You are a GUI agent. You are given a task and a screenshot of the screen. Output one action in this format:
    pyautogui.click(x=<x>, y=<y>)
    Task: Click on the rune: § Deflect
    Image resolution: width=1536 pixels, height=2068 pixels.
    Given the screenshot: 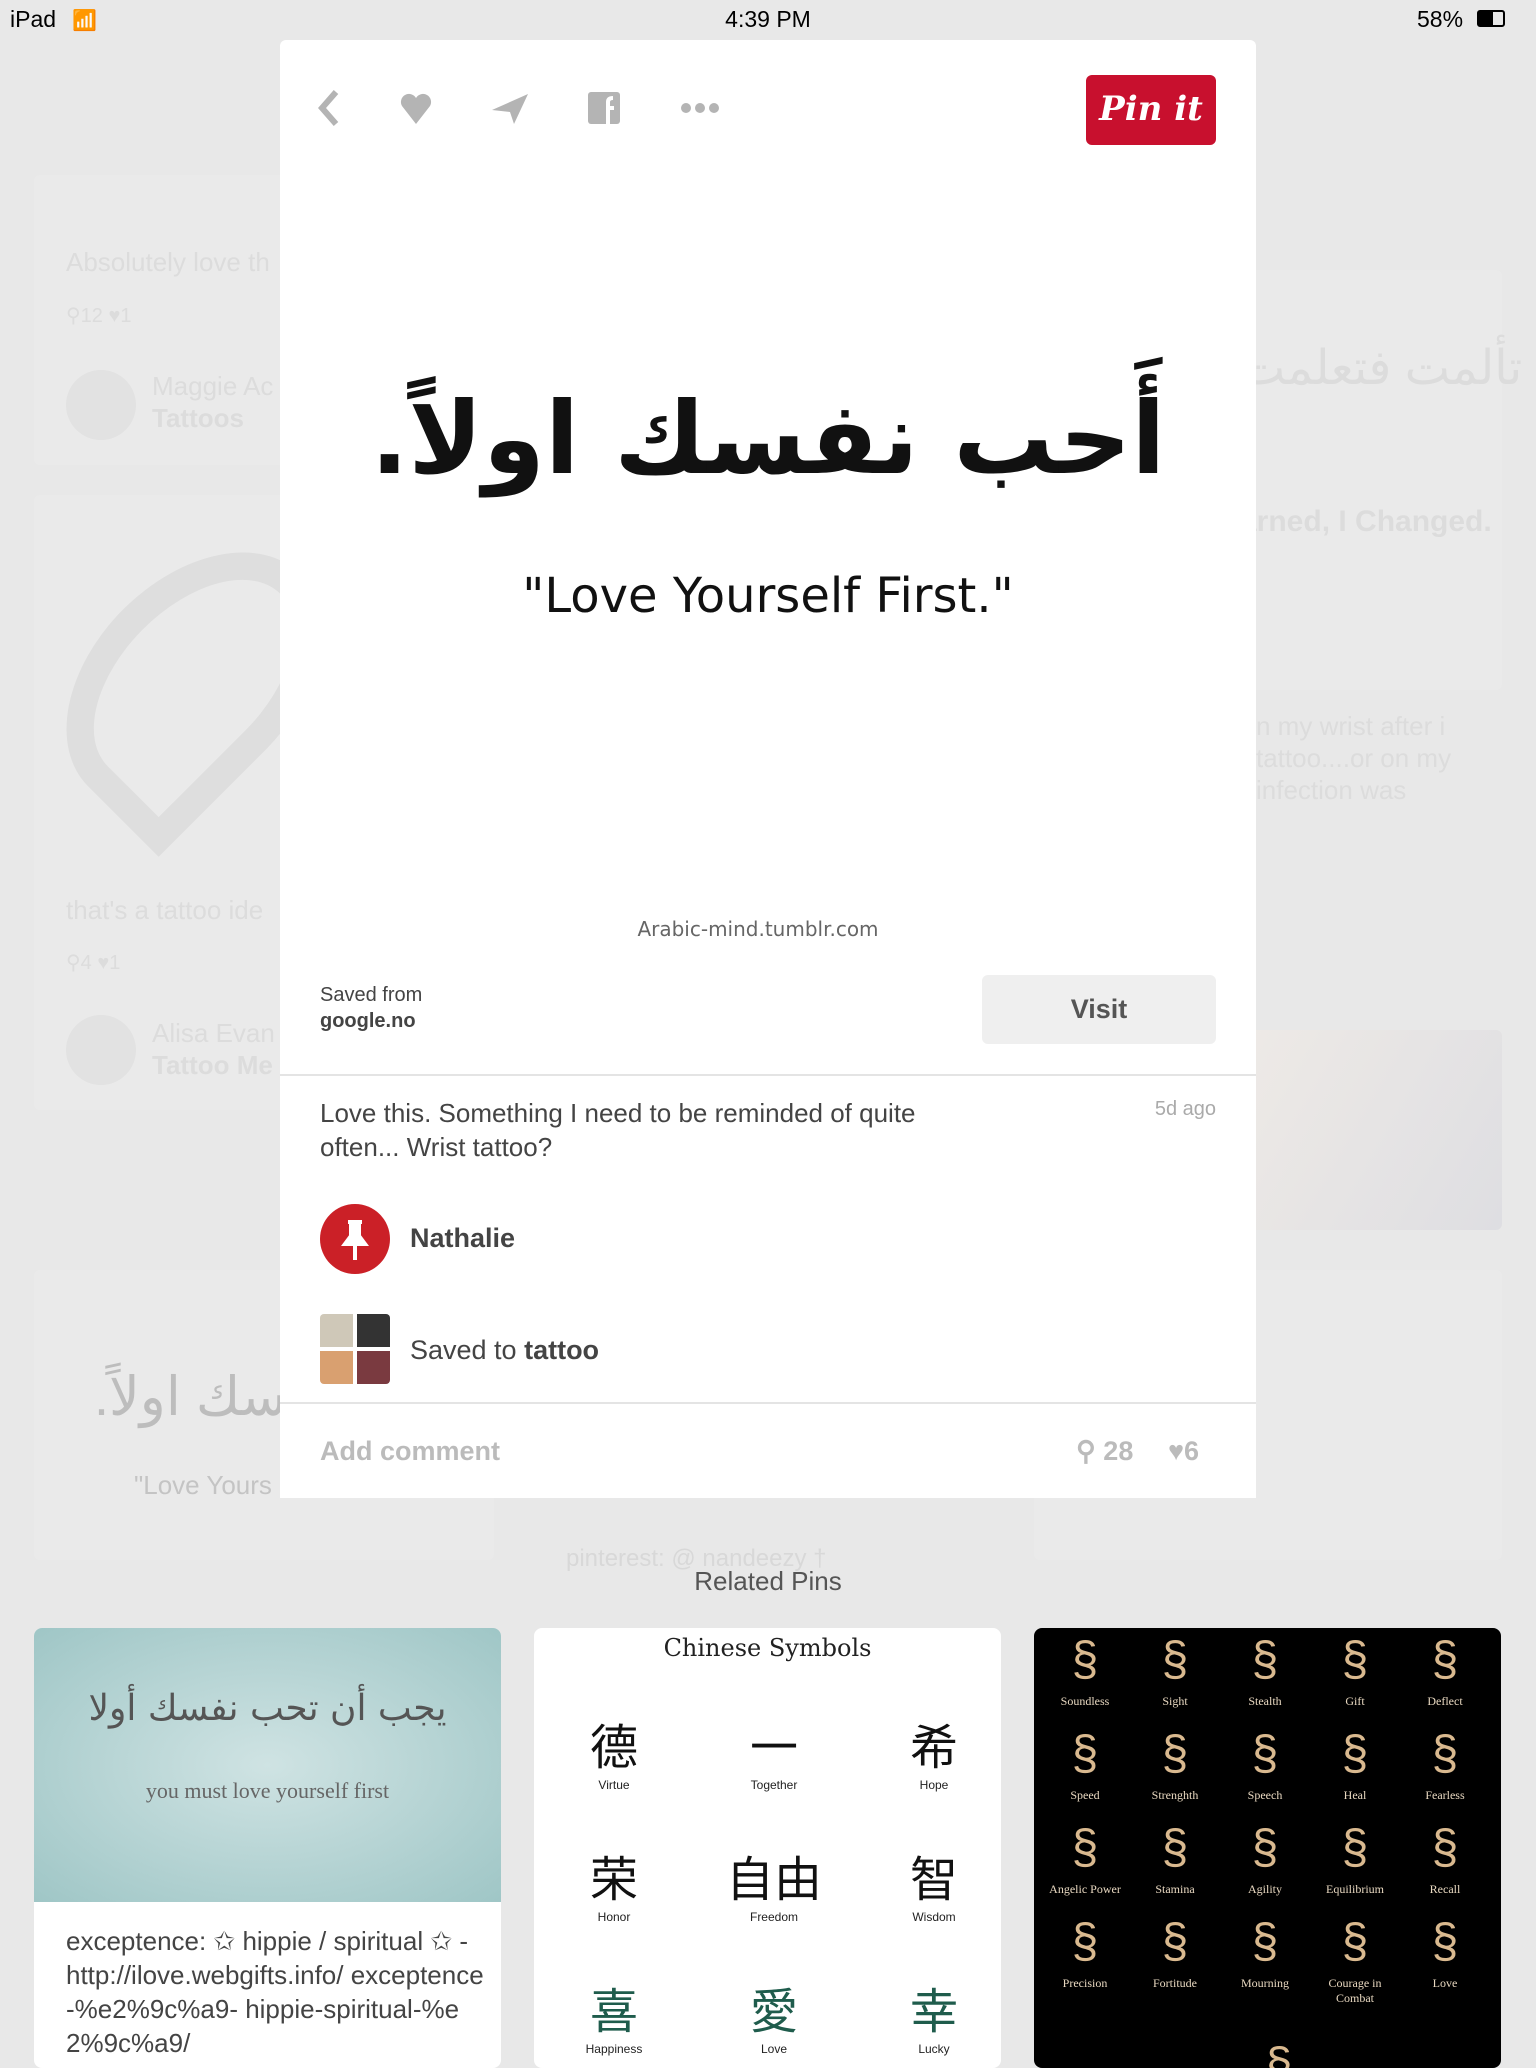 What is the action you would take?
    pyautogui.click(x=1445, y=1670)
    